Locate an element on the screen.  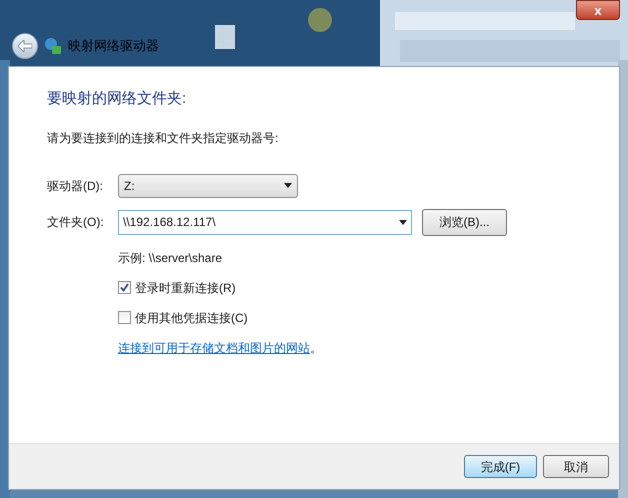
drive-dropdown: Z: is located at coordinates (208, 186).